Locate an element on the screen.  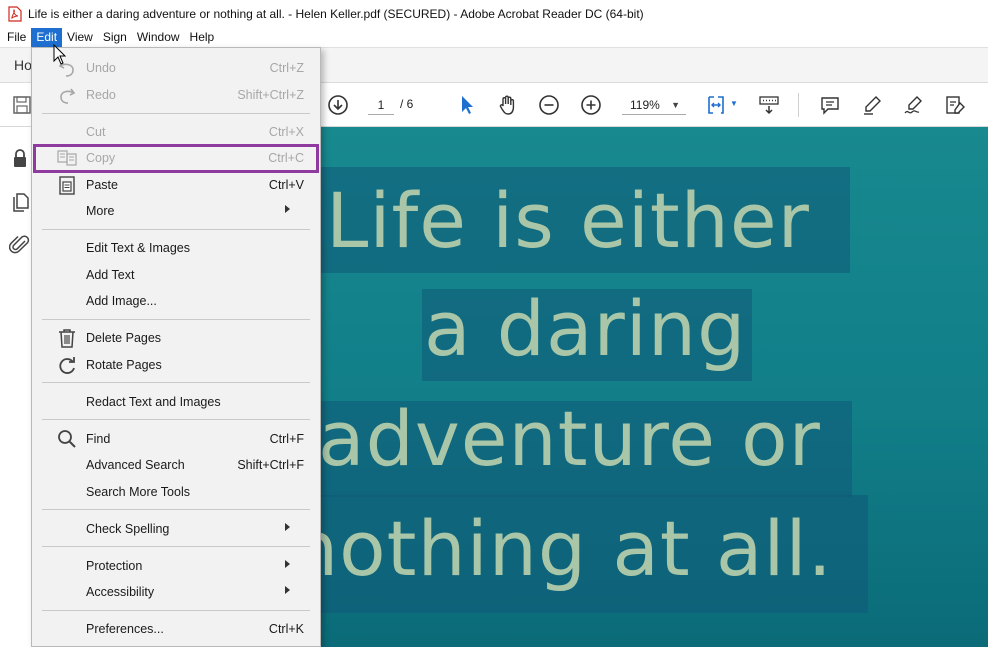
menu-item-more: More is located at coordinates (176, 211).